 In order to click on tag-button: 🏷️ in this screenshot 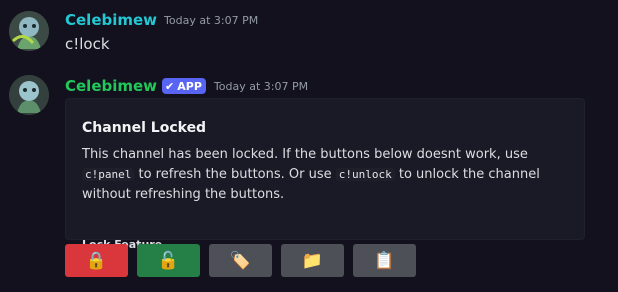, I will do `click(240, 260)`.